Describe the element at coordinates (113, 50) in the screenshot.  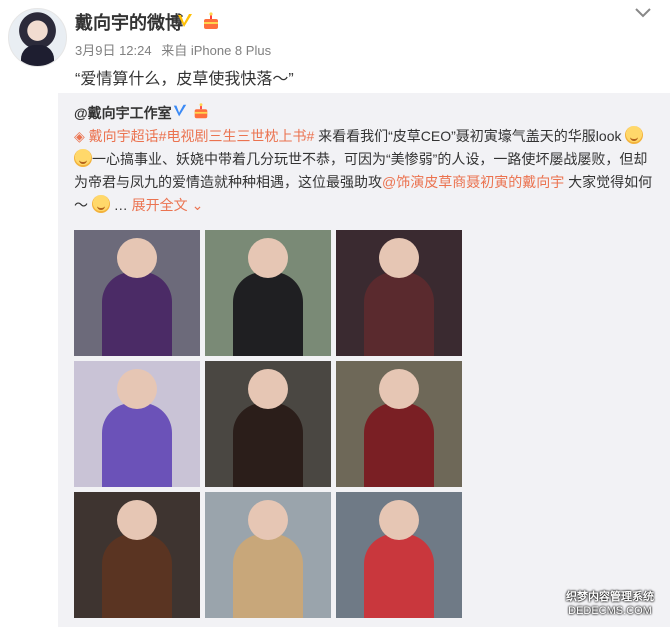
I see `post-date: 3月9日 12:24` at that location.